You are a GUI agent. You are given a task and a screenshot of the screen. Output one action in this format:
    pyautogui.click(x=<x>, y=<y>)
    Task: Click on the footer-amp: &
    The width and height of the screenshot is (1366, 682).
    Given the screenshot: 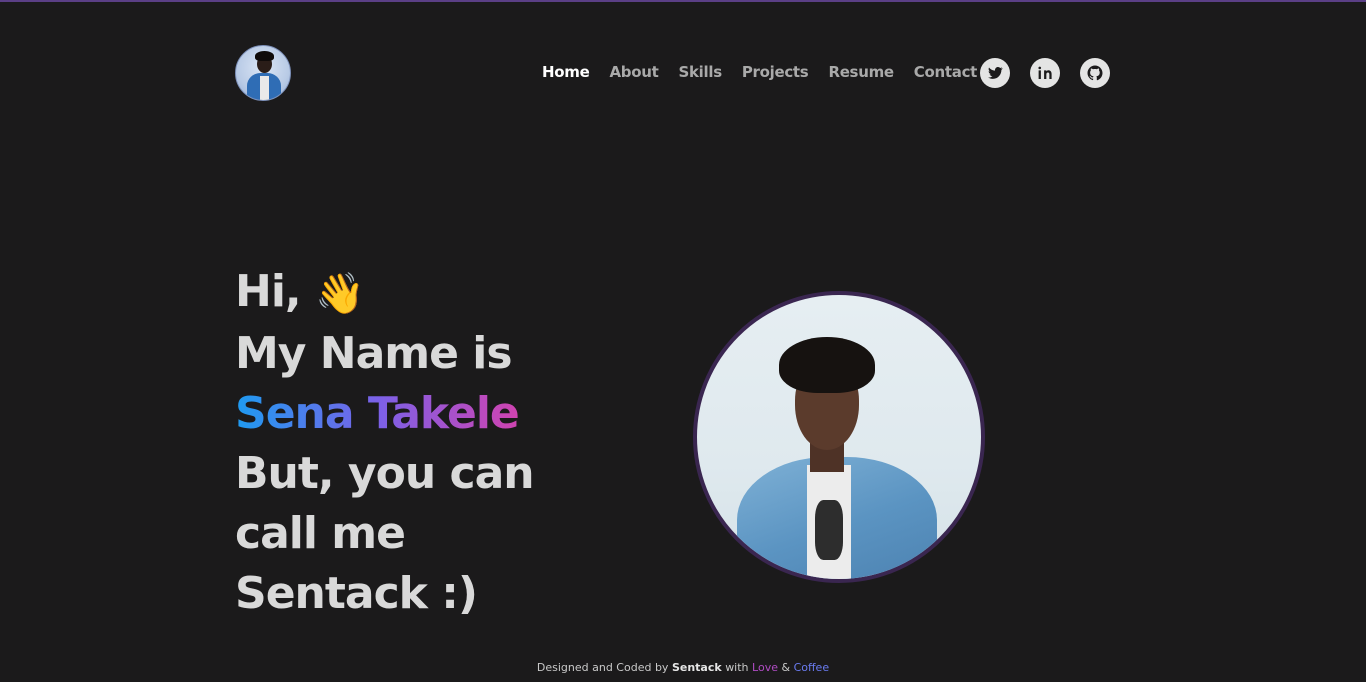 What is the action you would take?
    pyautogui.click(x=786, y=667)
    